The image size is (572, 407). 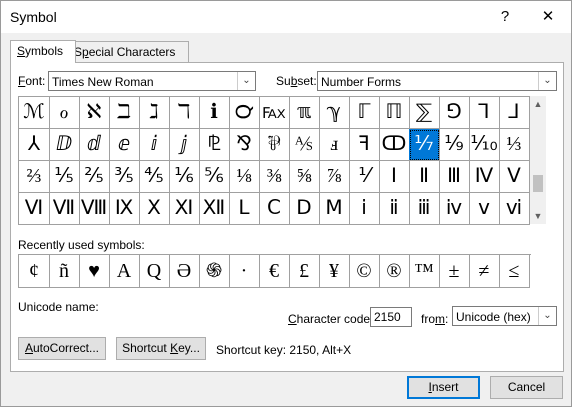 What do you see at coordinates (304, 177) in the screenshot?
I see `symbol-cell: ⅝` at bounding box center [304, 177].